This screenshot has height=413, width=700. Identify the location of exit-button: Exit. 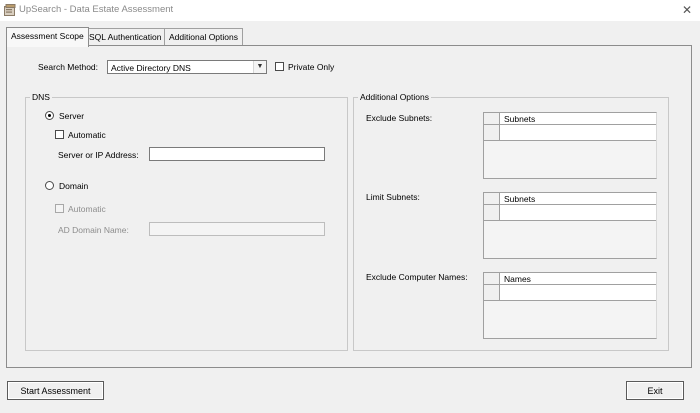
(655, 390).